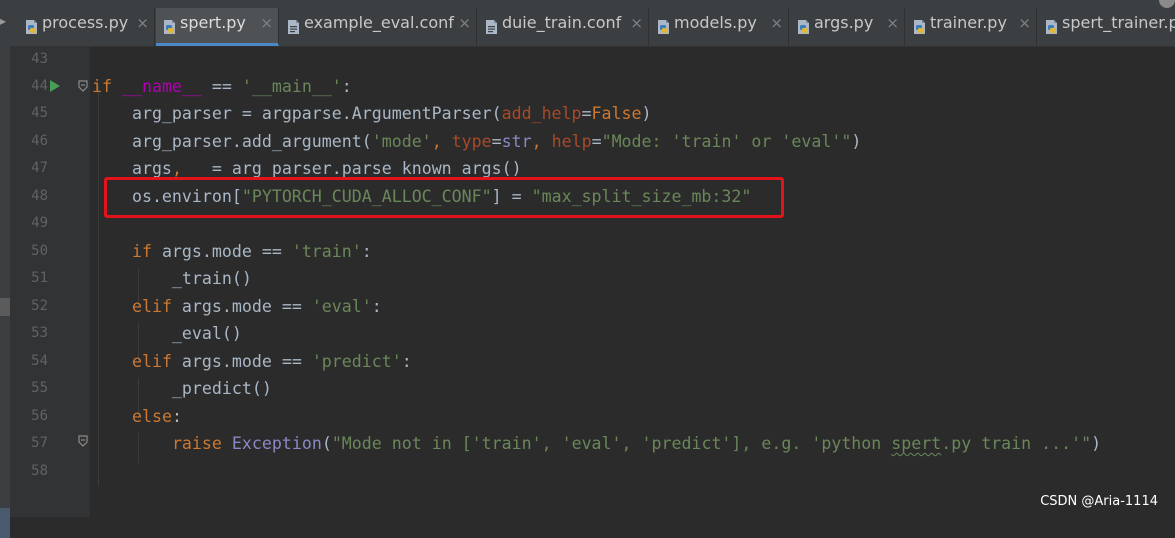  Describe the element at coordinates (968, 22) in the screenshot. I see `tab-label: trainer.py` at that location.